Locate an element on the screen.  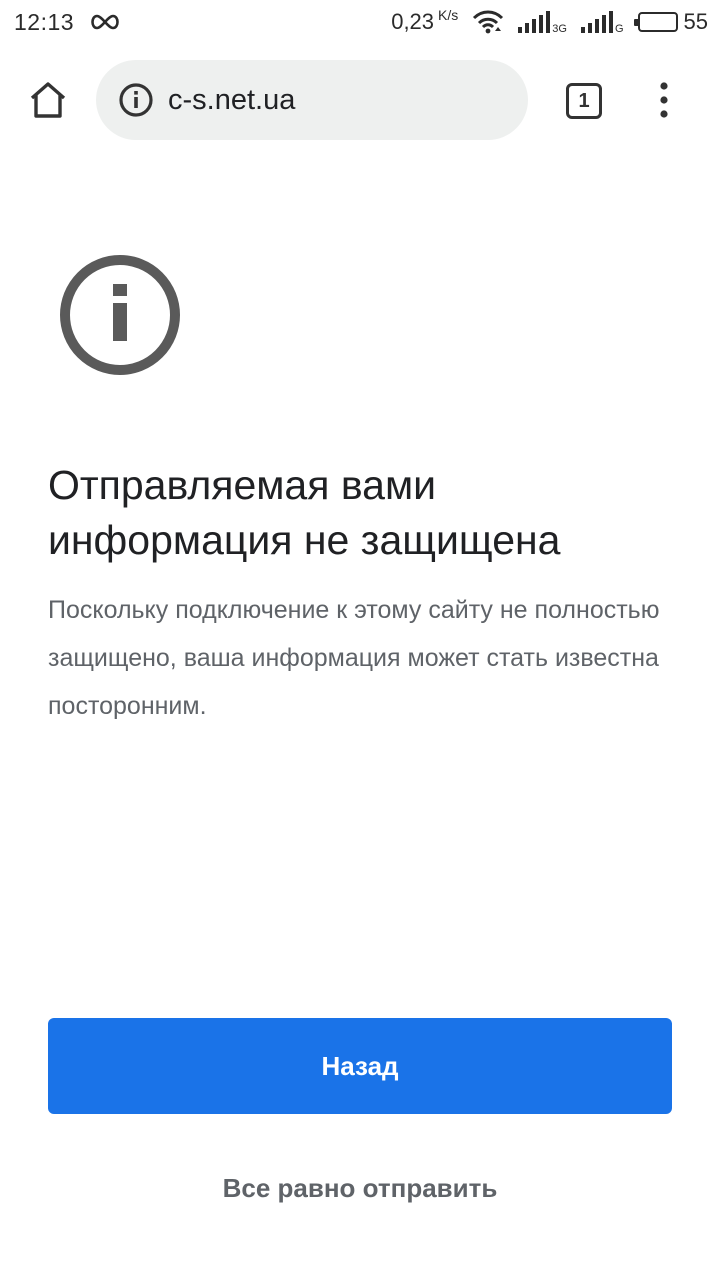
net-speed-unit: K/s is located at coordinates (448, 15).